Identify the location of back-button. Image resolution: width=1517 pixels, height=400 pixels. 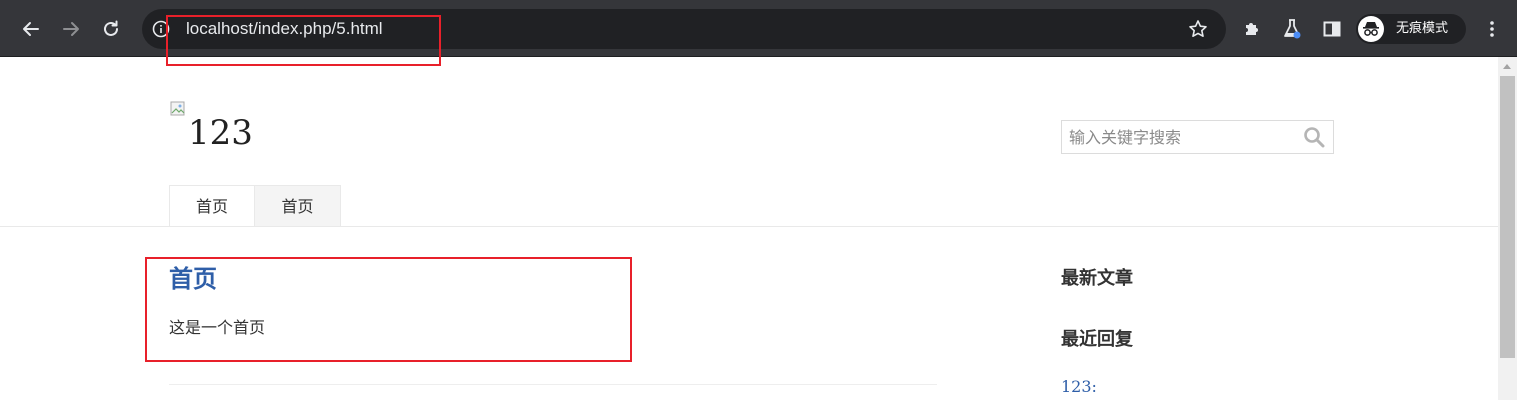
(31, 29).